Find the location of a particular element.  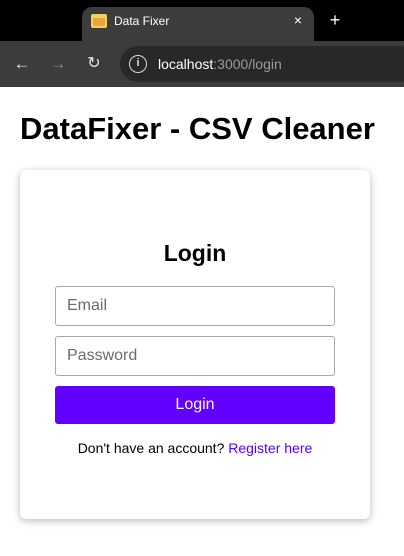

address-bar: i localhost:3000/login is located at coordinates (262, 64).